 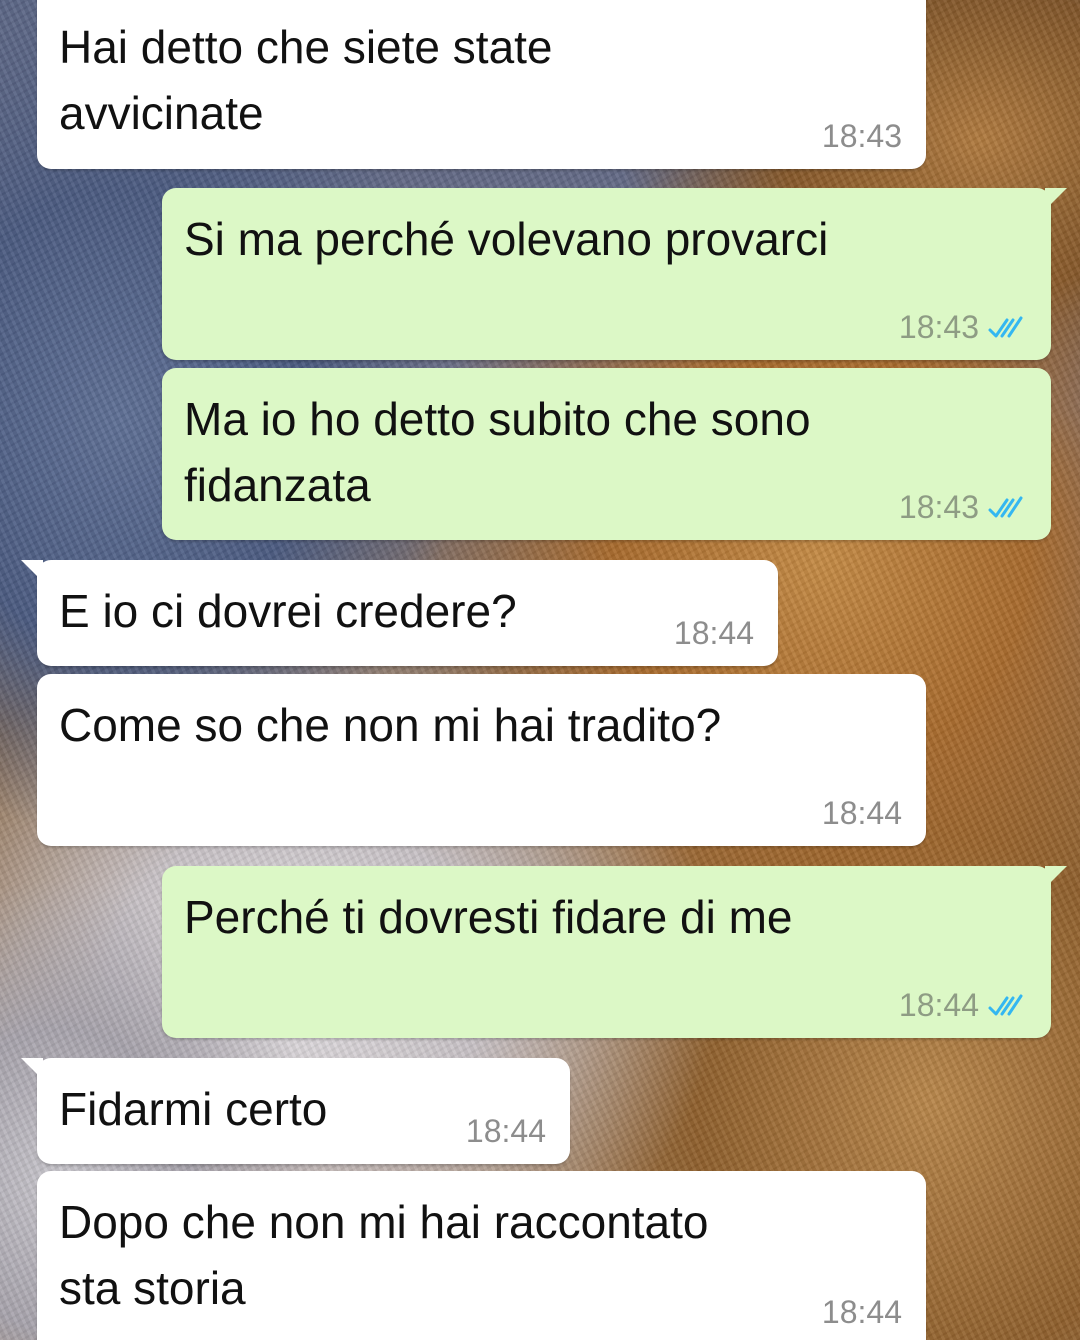 What do you see at coordinates (306, 80) in the screenshot?
I see `message-text: Hai detto che siete state avvicinate` at bounding box center [306, 80].